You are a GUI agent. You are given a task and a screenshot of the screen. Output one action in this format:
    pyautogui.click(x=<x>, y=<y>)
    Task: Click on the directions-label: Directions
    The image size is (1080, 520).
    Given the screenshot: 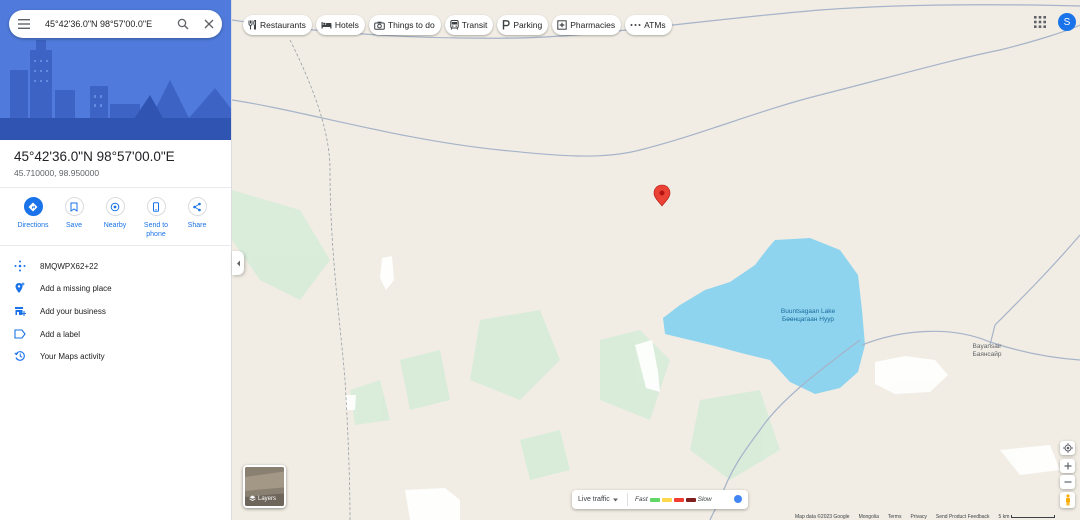 What is the action you would take?
    pyautogui.click(x=33, y=225)
    